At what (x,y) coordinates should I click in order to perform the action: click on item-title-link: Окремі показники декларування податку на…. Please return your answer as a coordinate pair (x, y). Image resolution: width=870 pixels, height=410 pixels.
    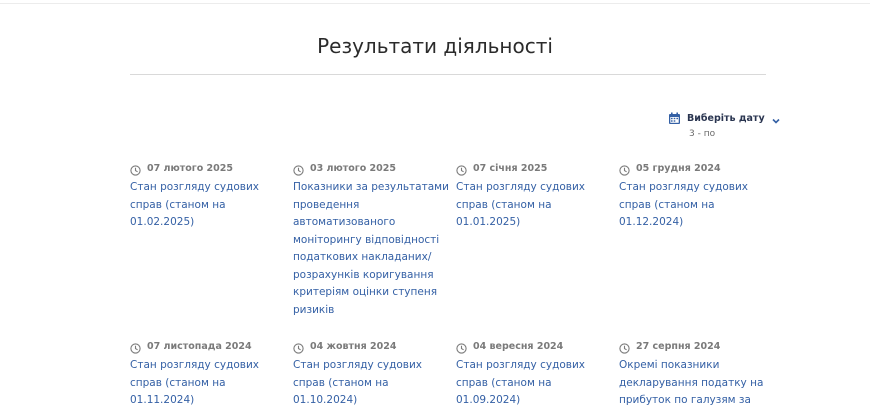
    Looking at the image, I should click on (697, 383).